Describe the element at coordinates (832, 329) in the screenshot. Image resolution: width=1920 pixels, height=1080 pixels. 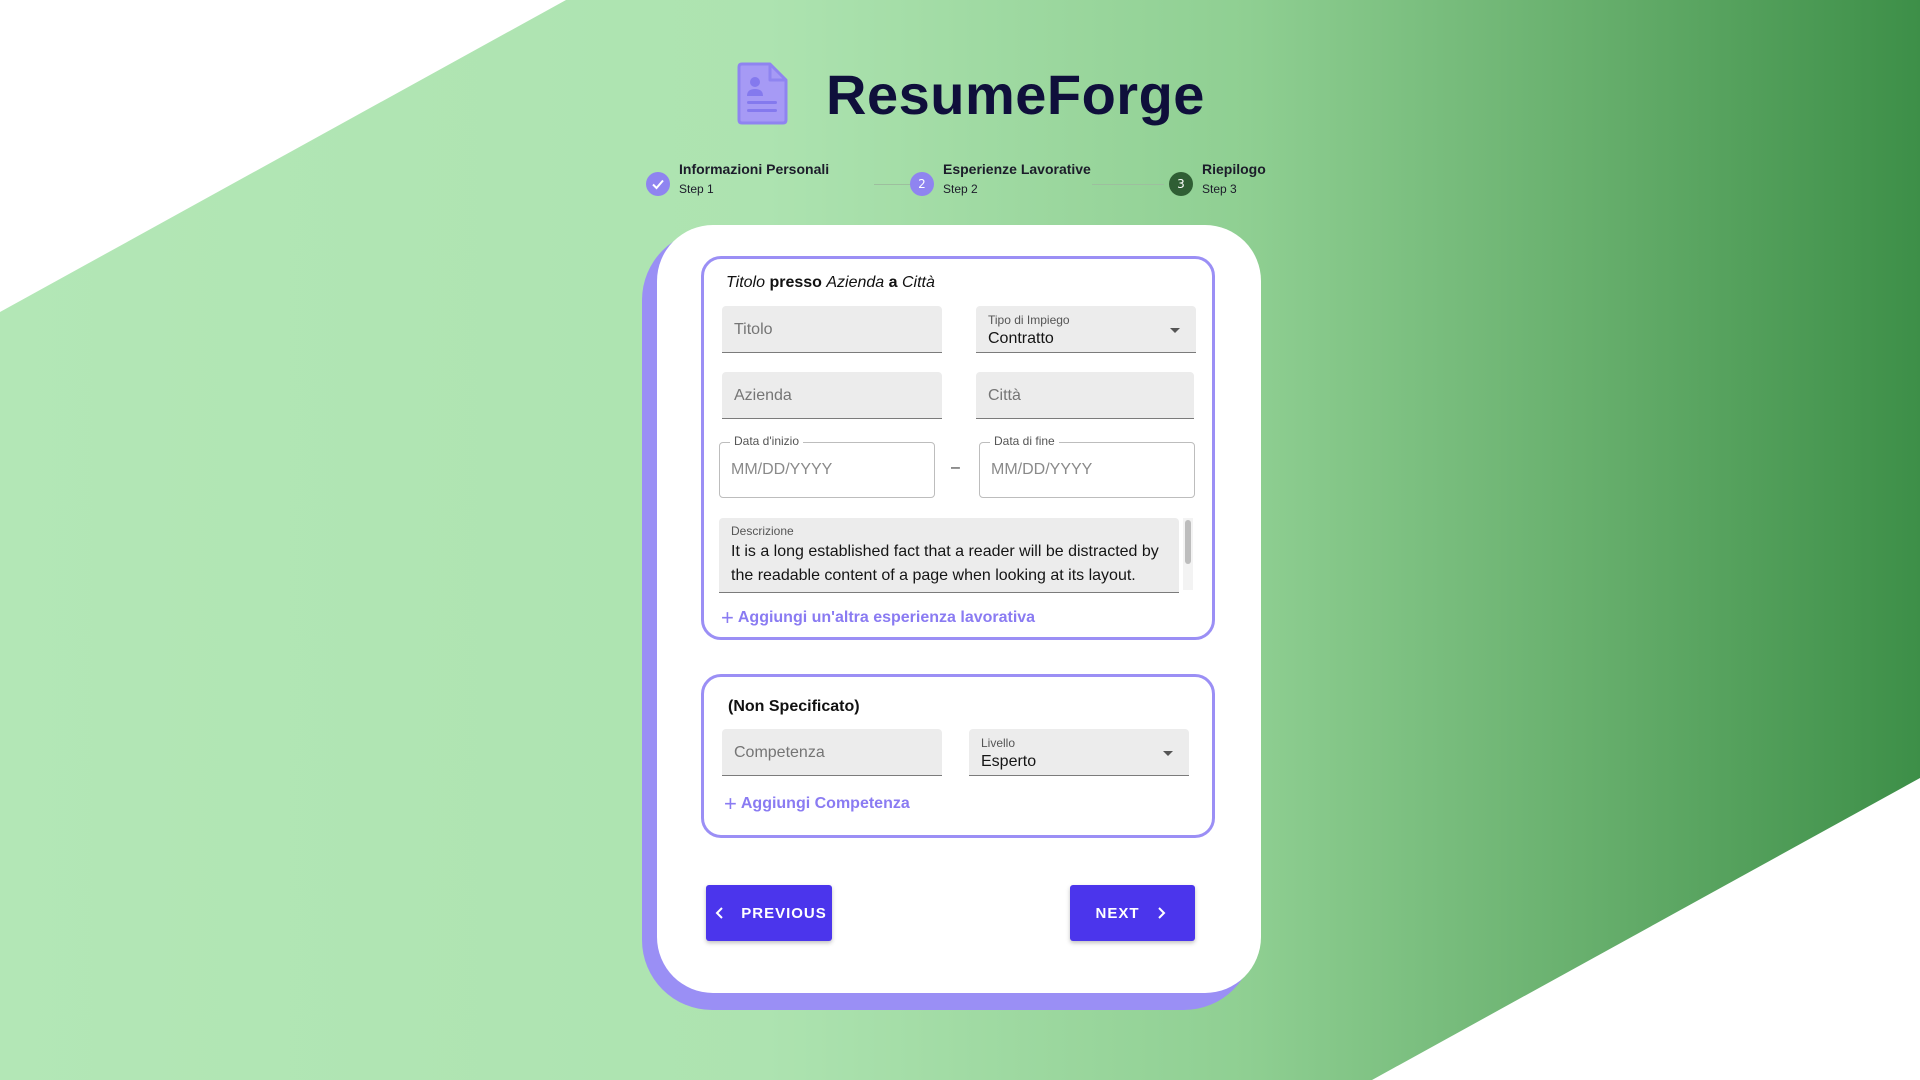
I see `title-input: Titolo` at that location.